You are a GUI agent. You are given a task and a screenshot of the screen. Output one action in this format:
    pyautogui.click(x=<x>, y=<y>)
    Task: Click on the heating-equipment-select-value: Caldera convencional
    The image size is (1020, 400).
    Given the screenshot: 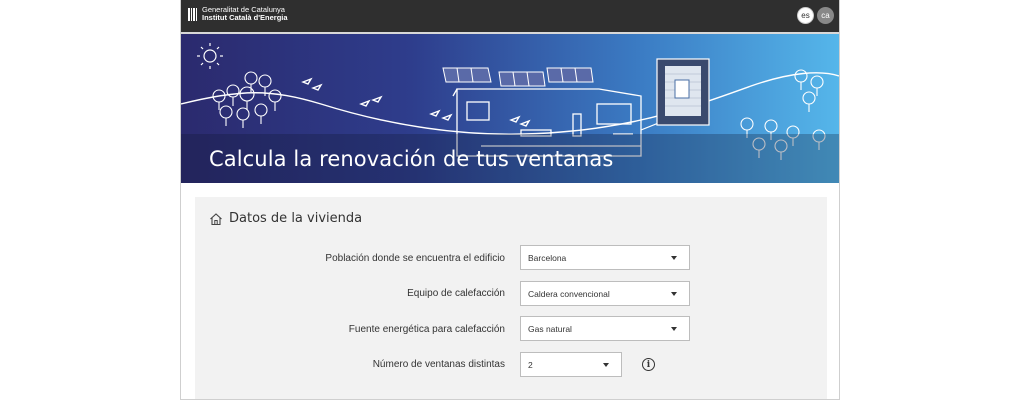 What is the action you would take?
    pyautogui.click(x=569, y=293)
    